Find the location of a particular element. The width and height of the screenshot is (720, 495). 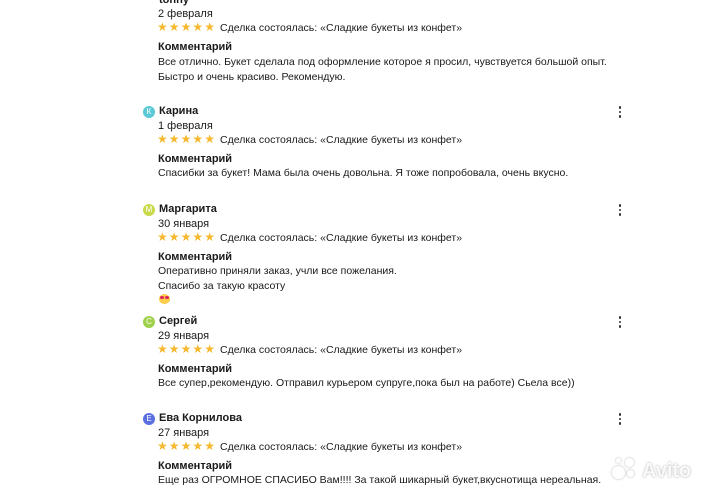

reviewer-name: Ева Корнилова is located at coordinates (200, 418).